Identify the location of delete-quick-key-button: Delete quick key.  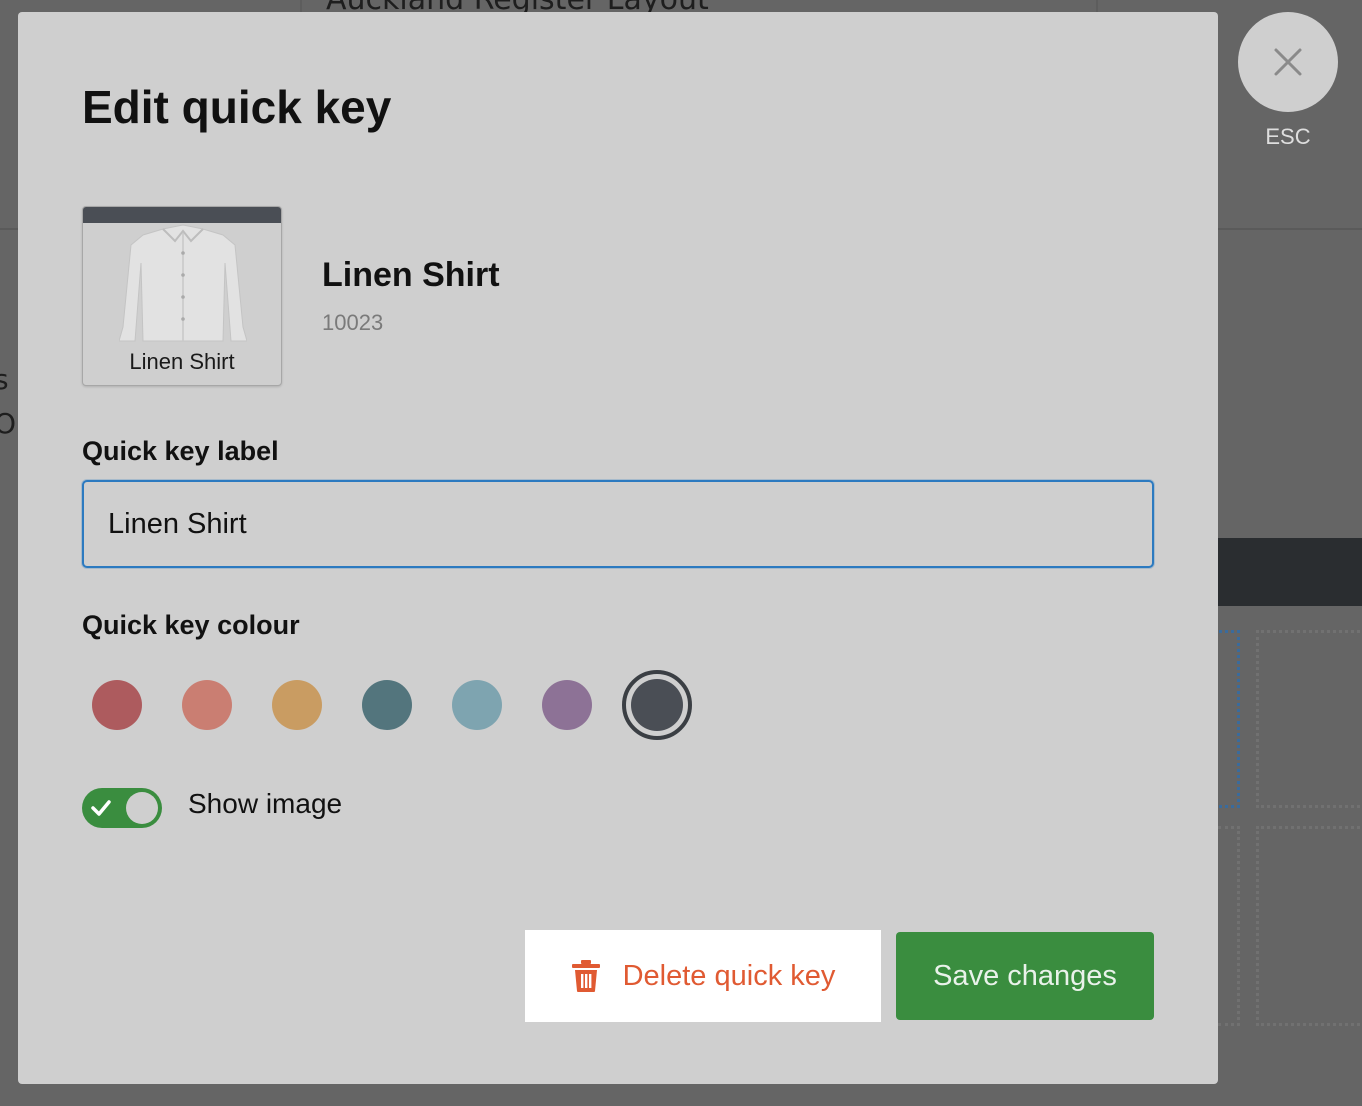
(703, 976).